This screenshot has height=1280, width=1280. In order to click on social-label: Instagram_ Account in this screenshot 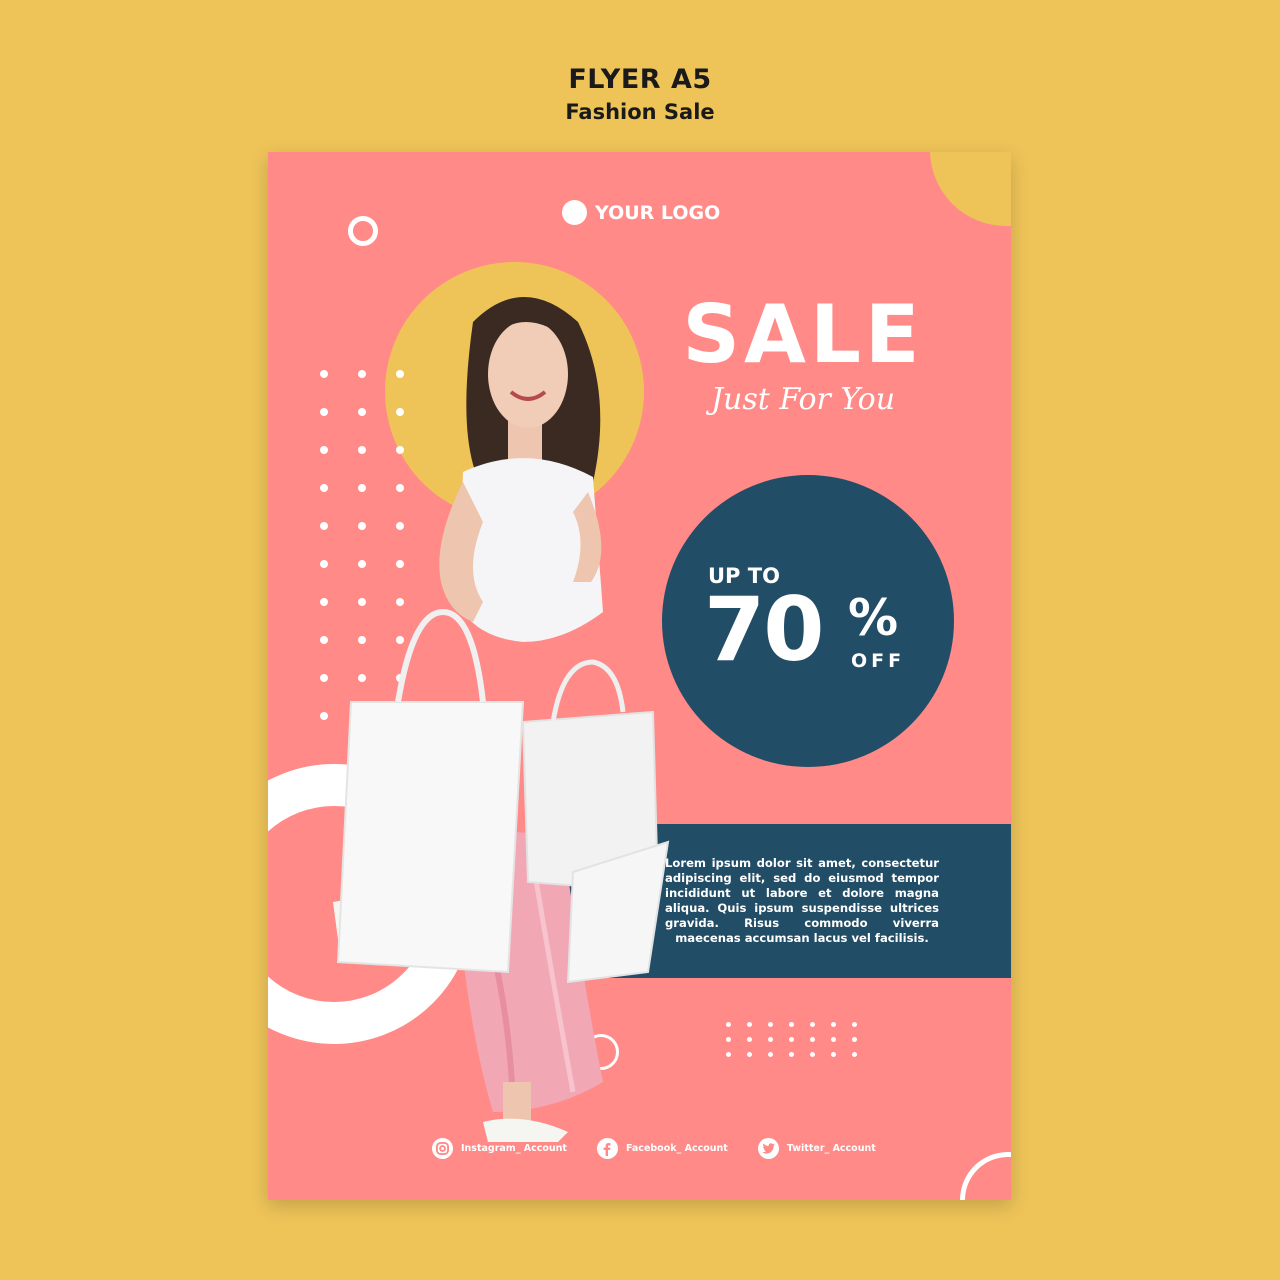, I will do `click(514, 1148)`.